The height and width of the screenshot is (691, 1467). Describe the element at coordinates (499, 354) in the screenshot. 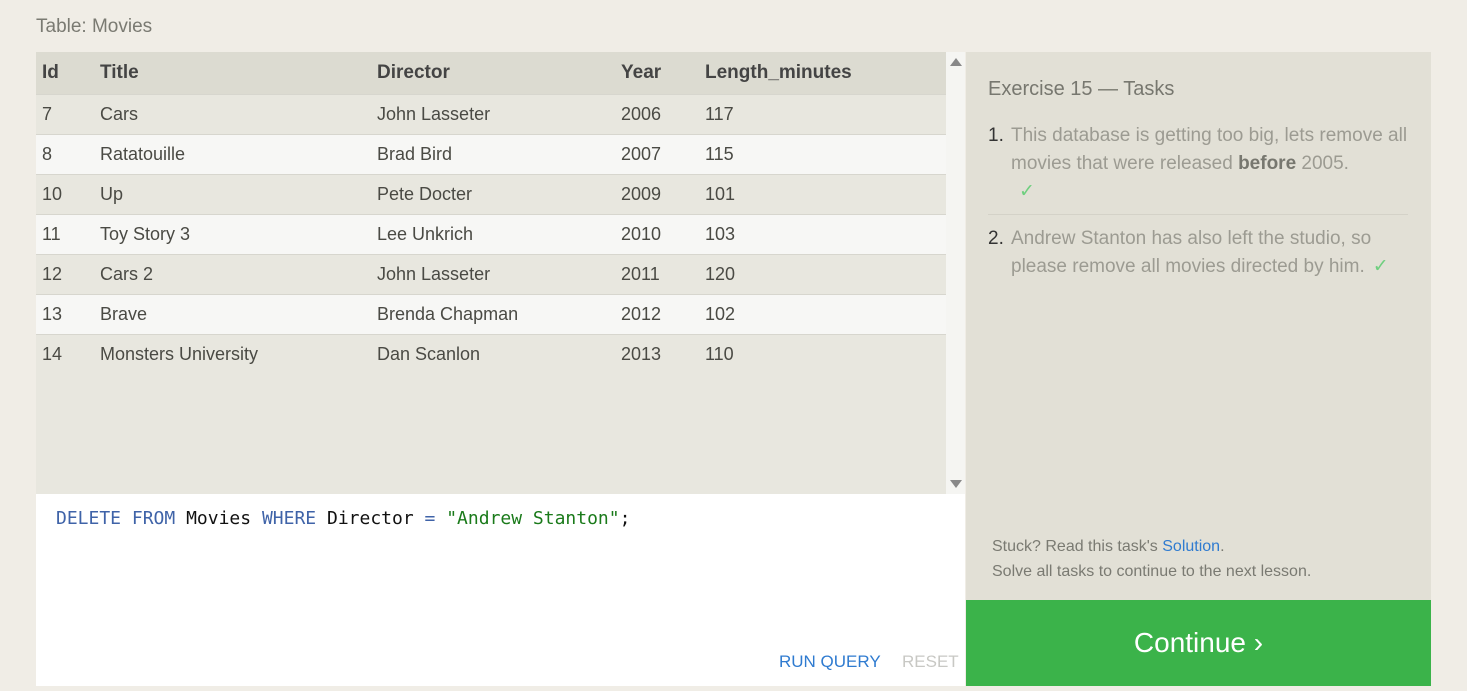

I see `cell-director: Dan Scanlon` at that location.